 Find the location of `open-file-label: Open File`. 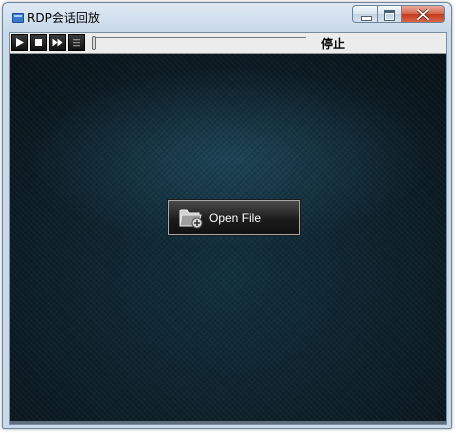

open-file-label: Open File is located at coordinates (235, 218).